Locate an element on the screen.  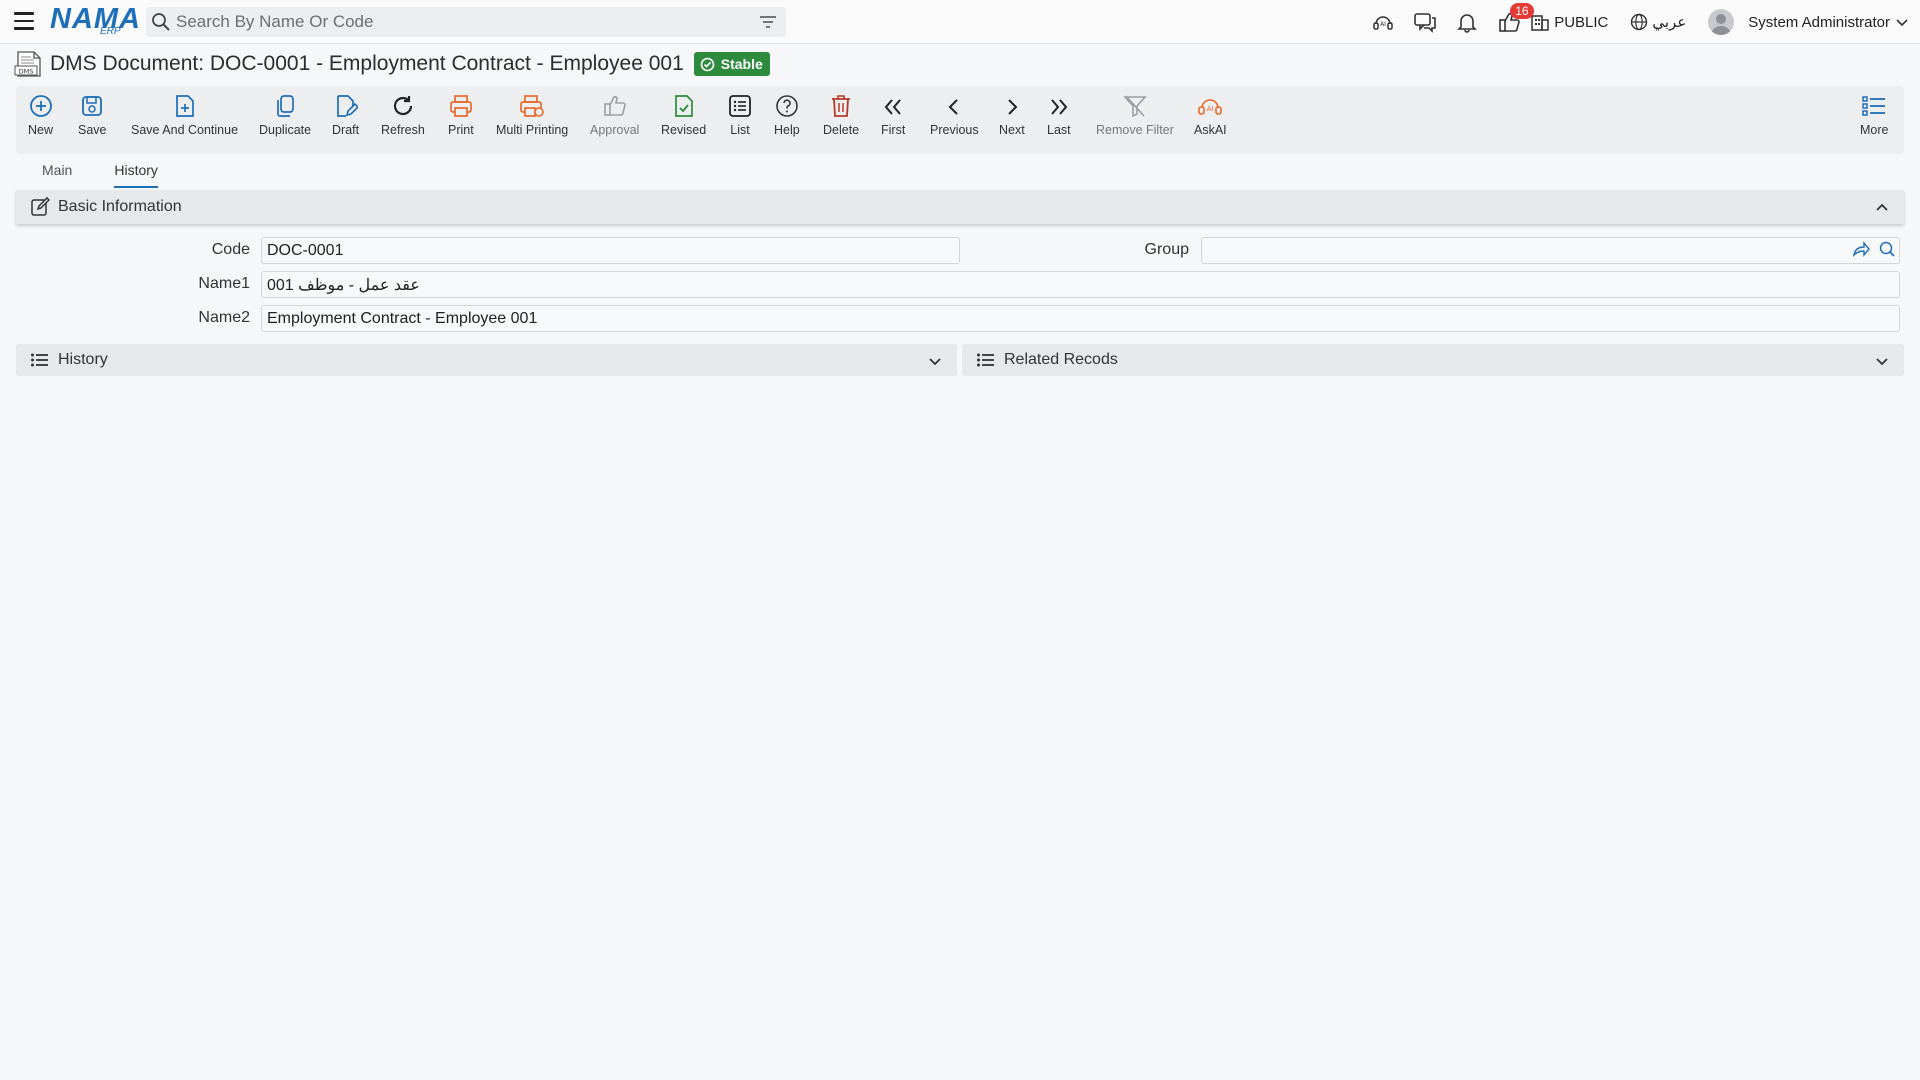
refresh-icon is located at coordinates (402, 106).